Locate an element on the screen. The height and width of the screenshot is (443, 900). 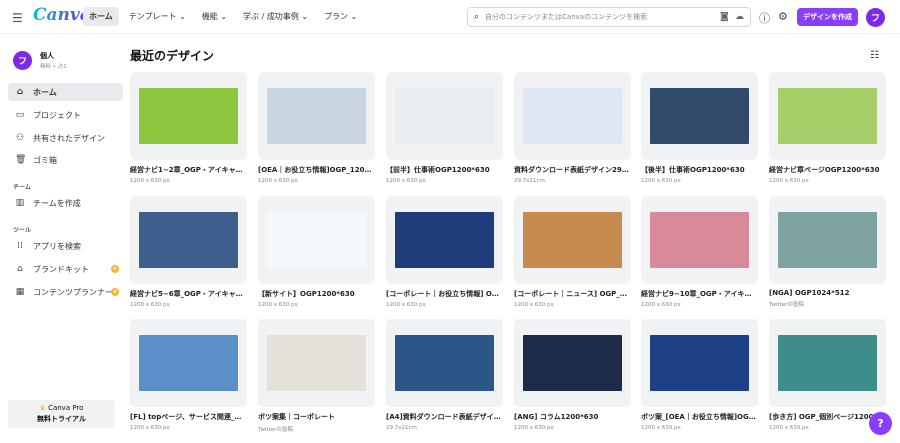
folder-icon: ▭ is located at coordinates (20, 115).